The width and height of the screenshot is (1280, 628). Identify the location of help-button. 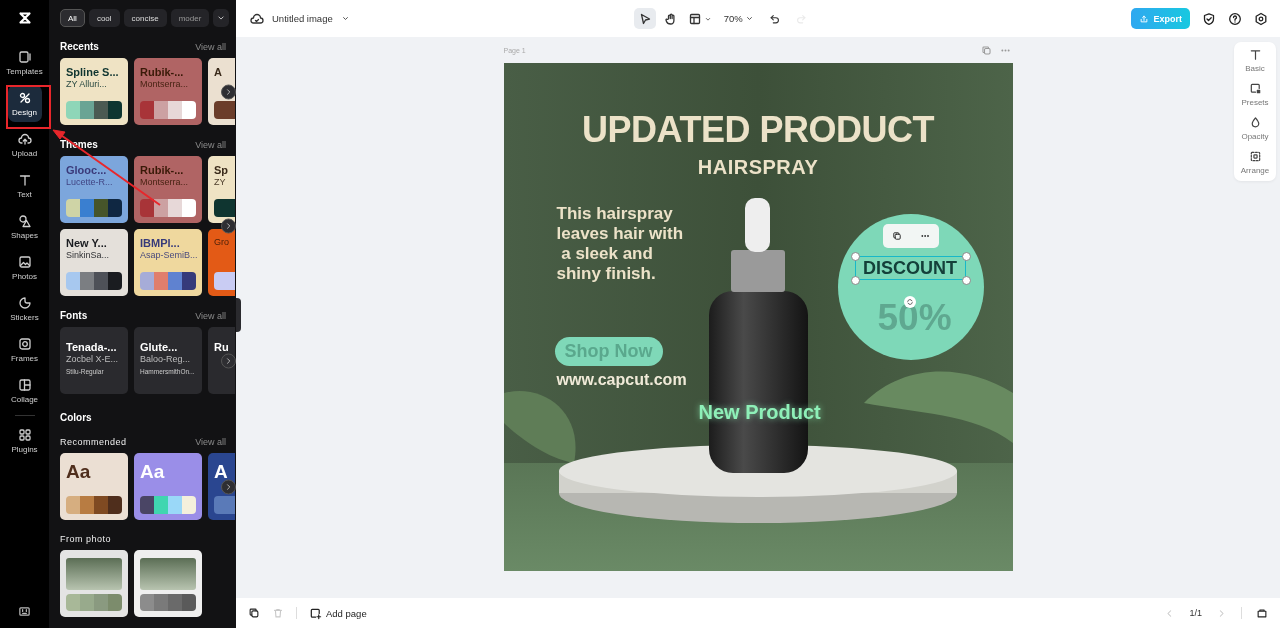
(1235, 18).